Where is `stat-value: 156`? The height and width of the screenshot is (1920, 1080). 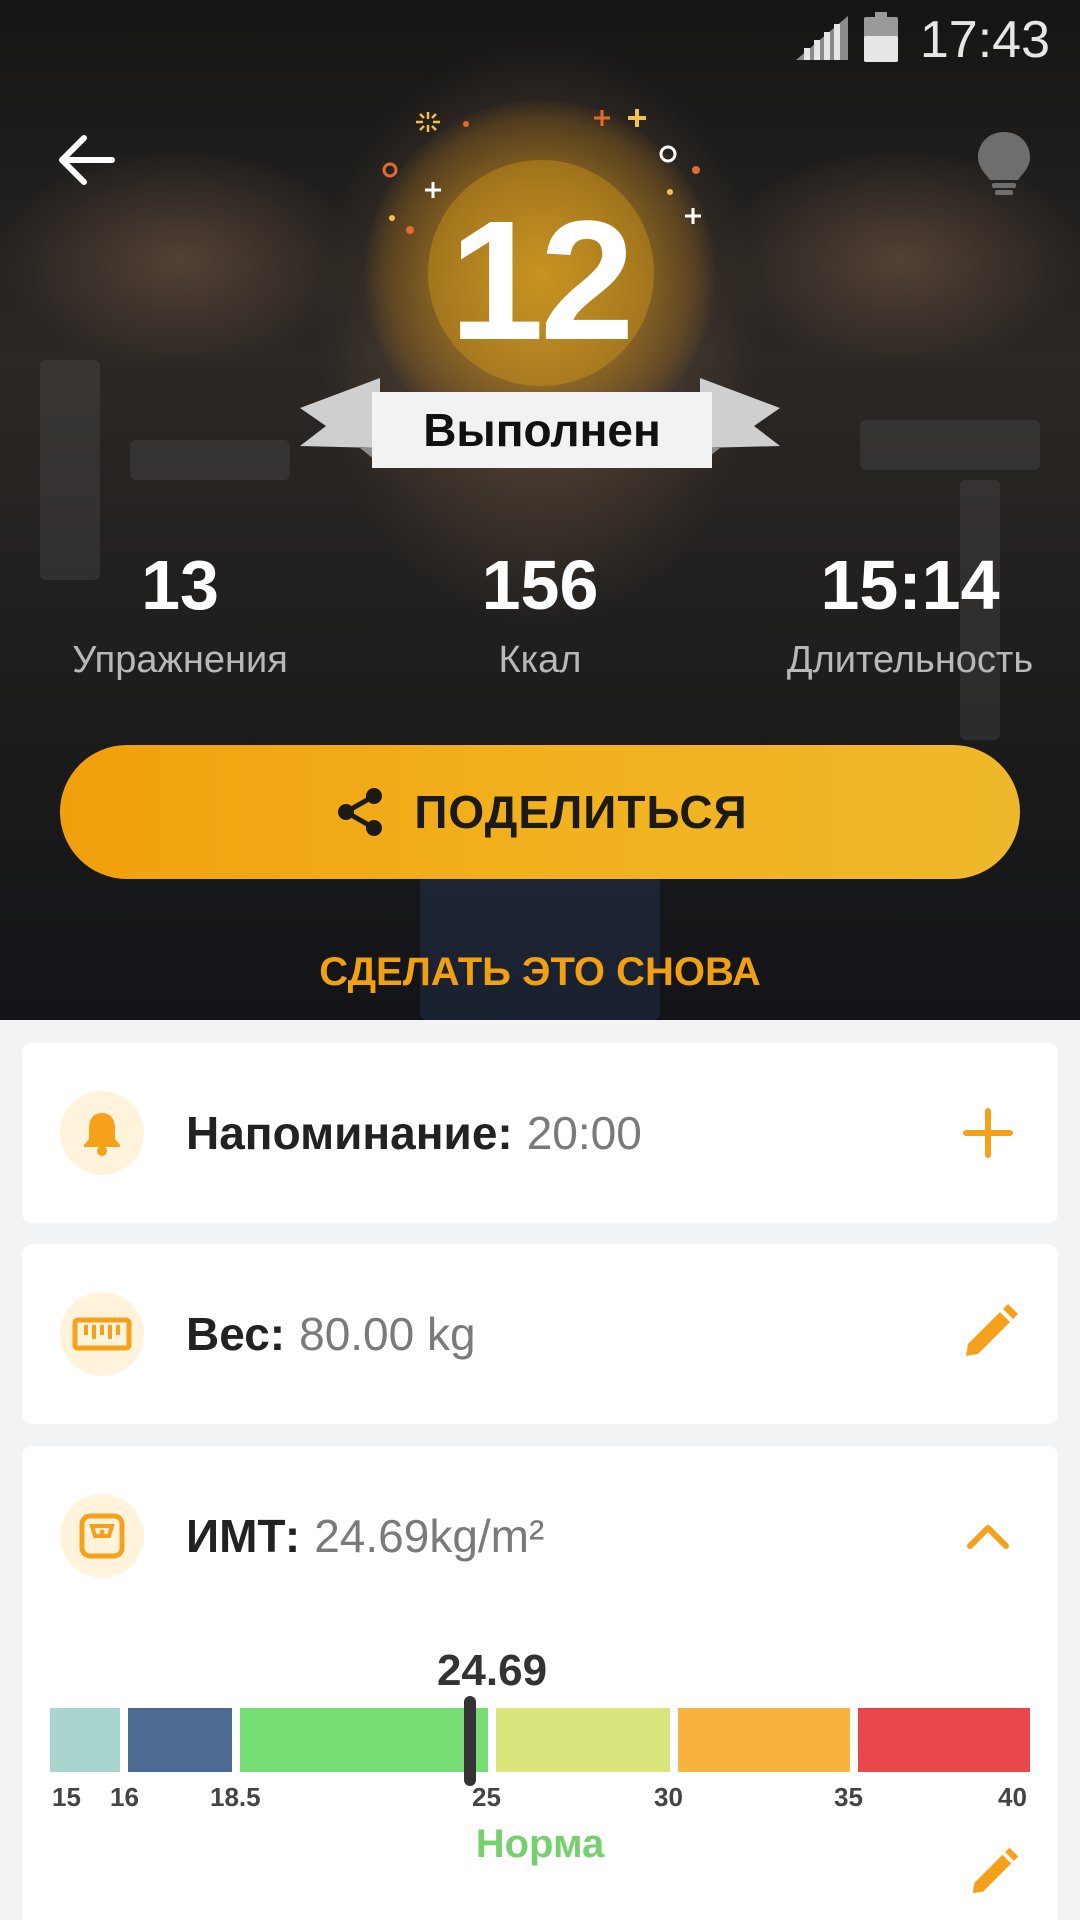 stat-value: 156 is located at coordinates (540, 585).